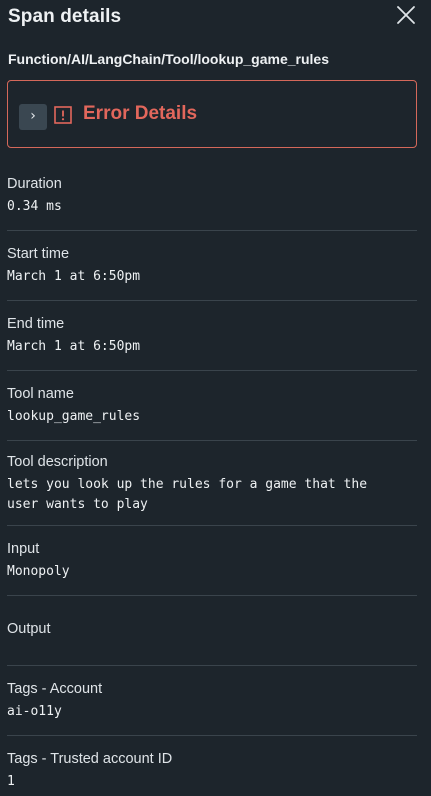  I want to click on field-value: 0.34 ms, so click(34, 206).